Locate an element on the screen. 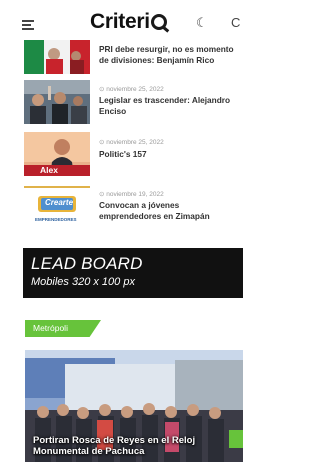 This screenshot has width=320, height=462. logo-search-o is located at coordinates (158, 22).